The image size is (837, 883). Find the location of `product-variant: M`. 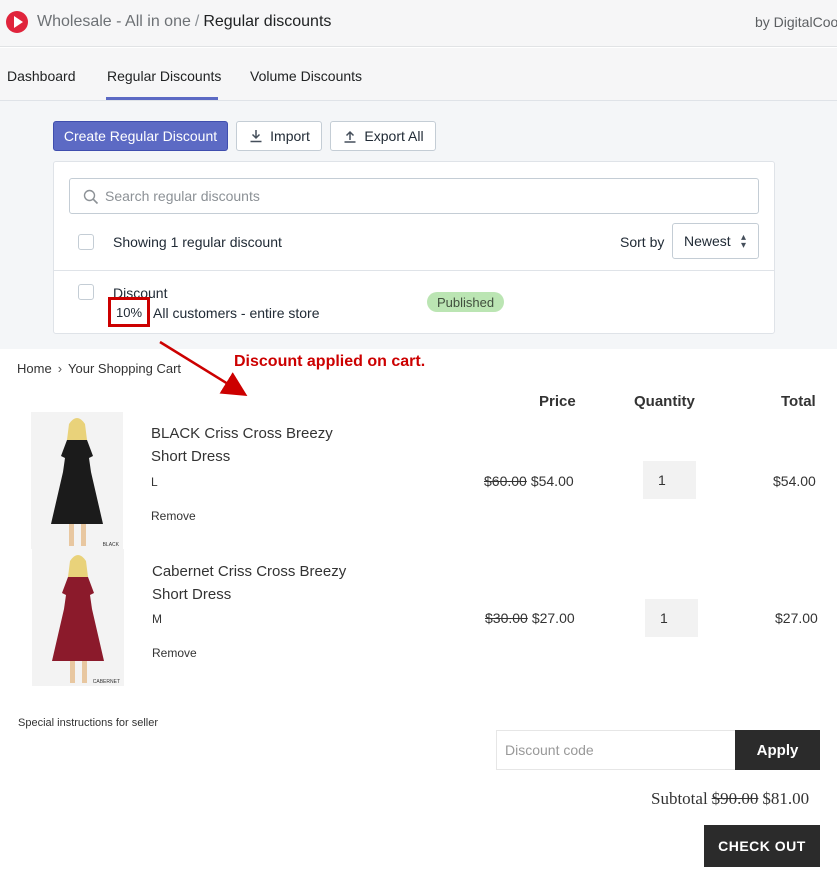

product-variant: M is located at coordinates (157, 619).